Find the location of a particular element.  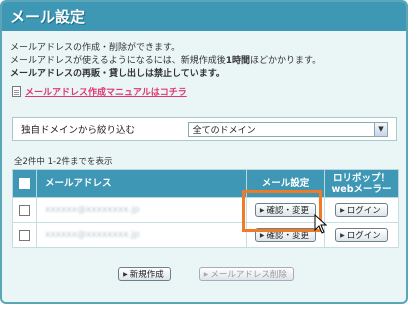

manual-link-text: メールアドレス作成マニュアルはコチラ is located at coordinates (106, 91).